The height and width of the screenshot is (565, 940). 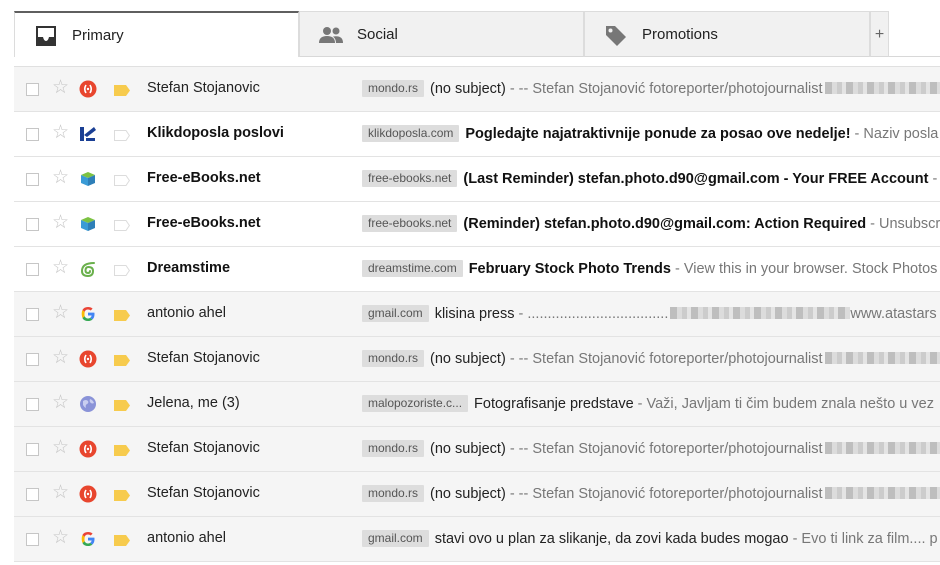 I want to click on domain-chip: gmail.com, so click(x=395, y=538).